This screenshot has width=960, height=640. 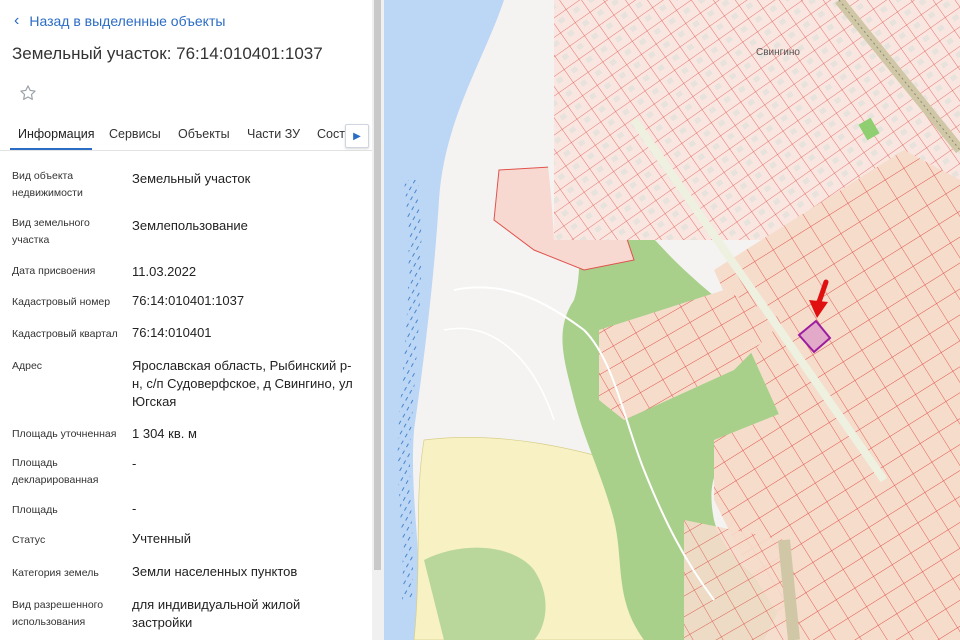 What do you see at coordinates (164, 433) in the screenshot?
I see `property-value: 1 304 кв. м` at bounding box center [164, 433].